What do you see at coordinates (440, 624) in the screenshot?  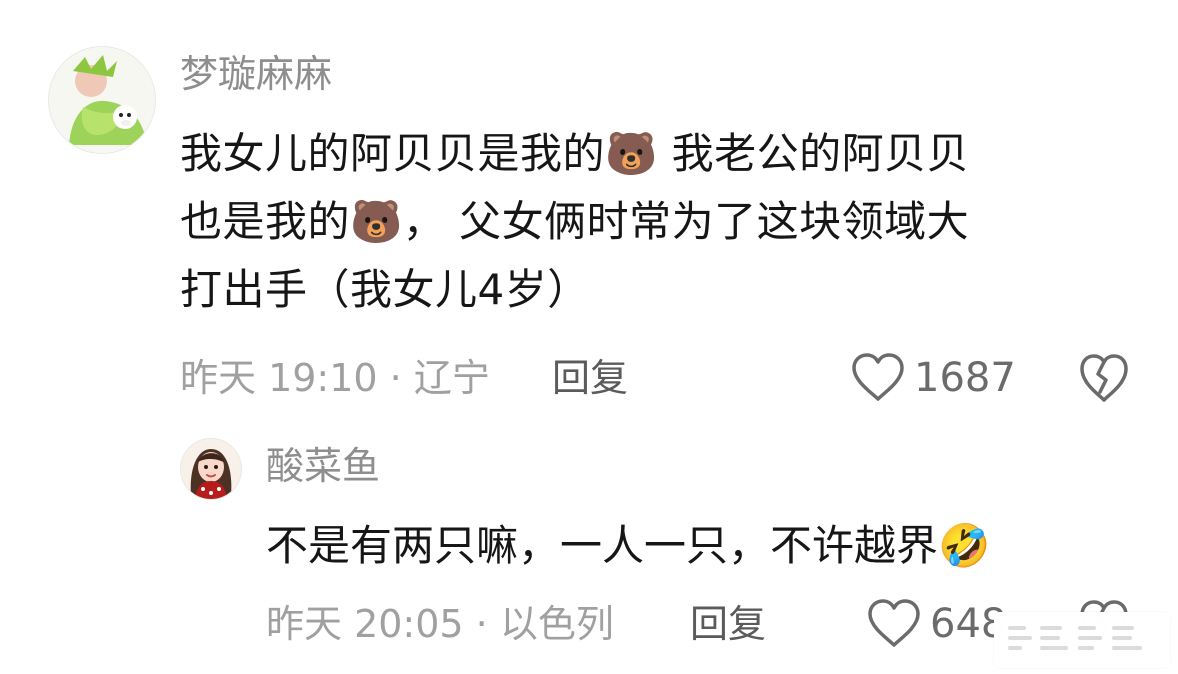 I see `timestamp-location: 昨天 20:05 · 以色列` at bounding box center [440, 624].